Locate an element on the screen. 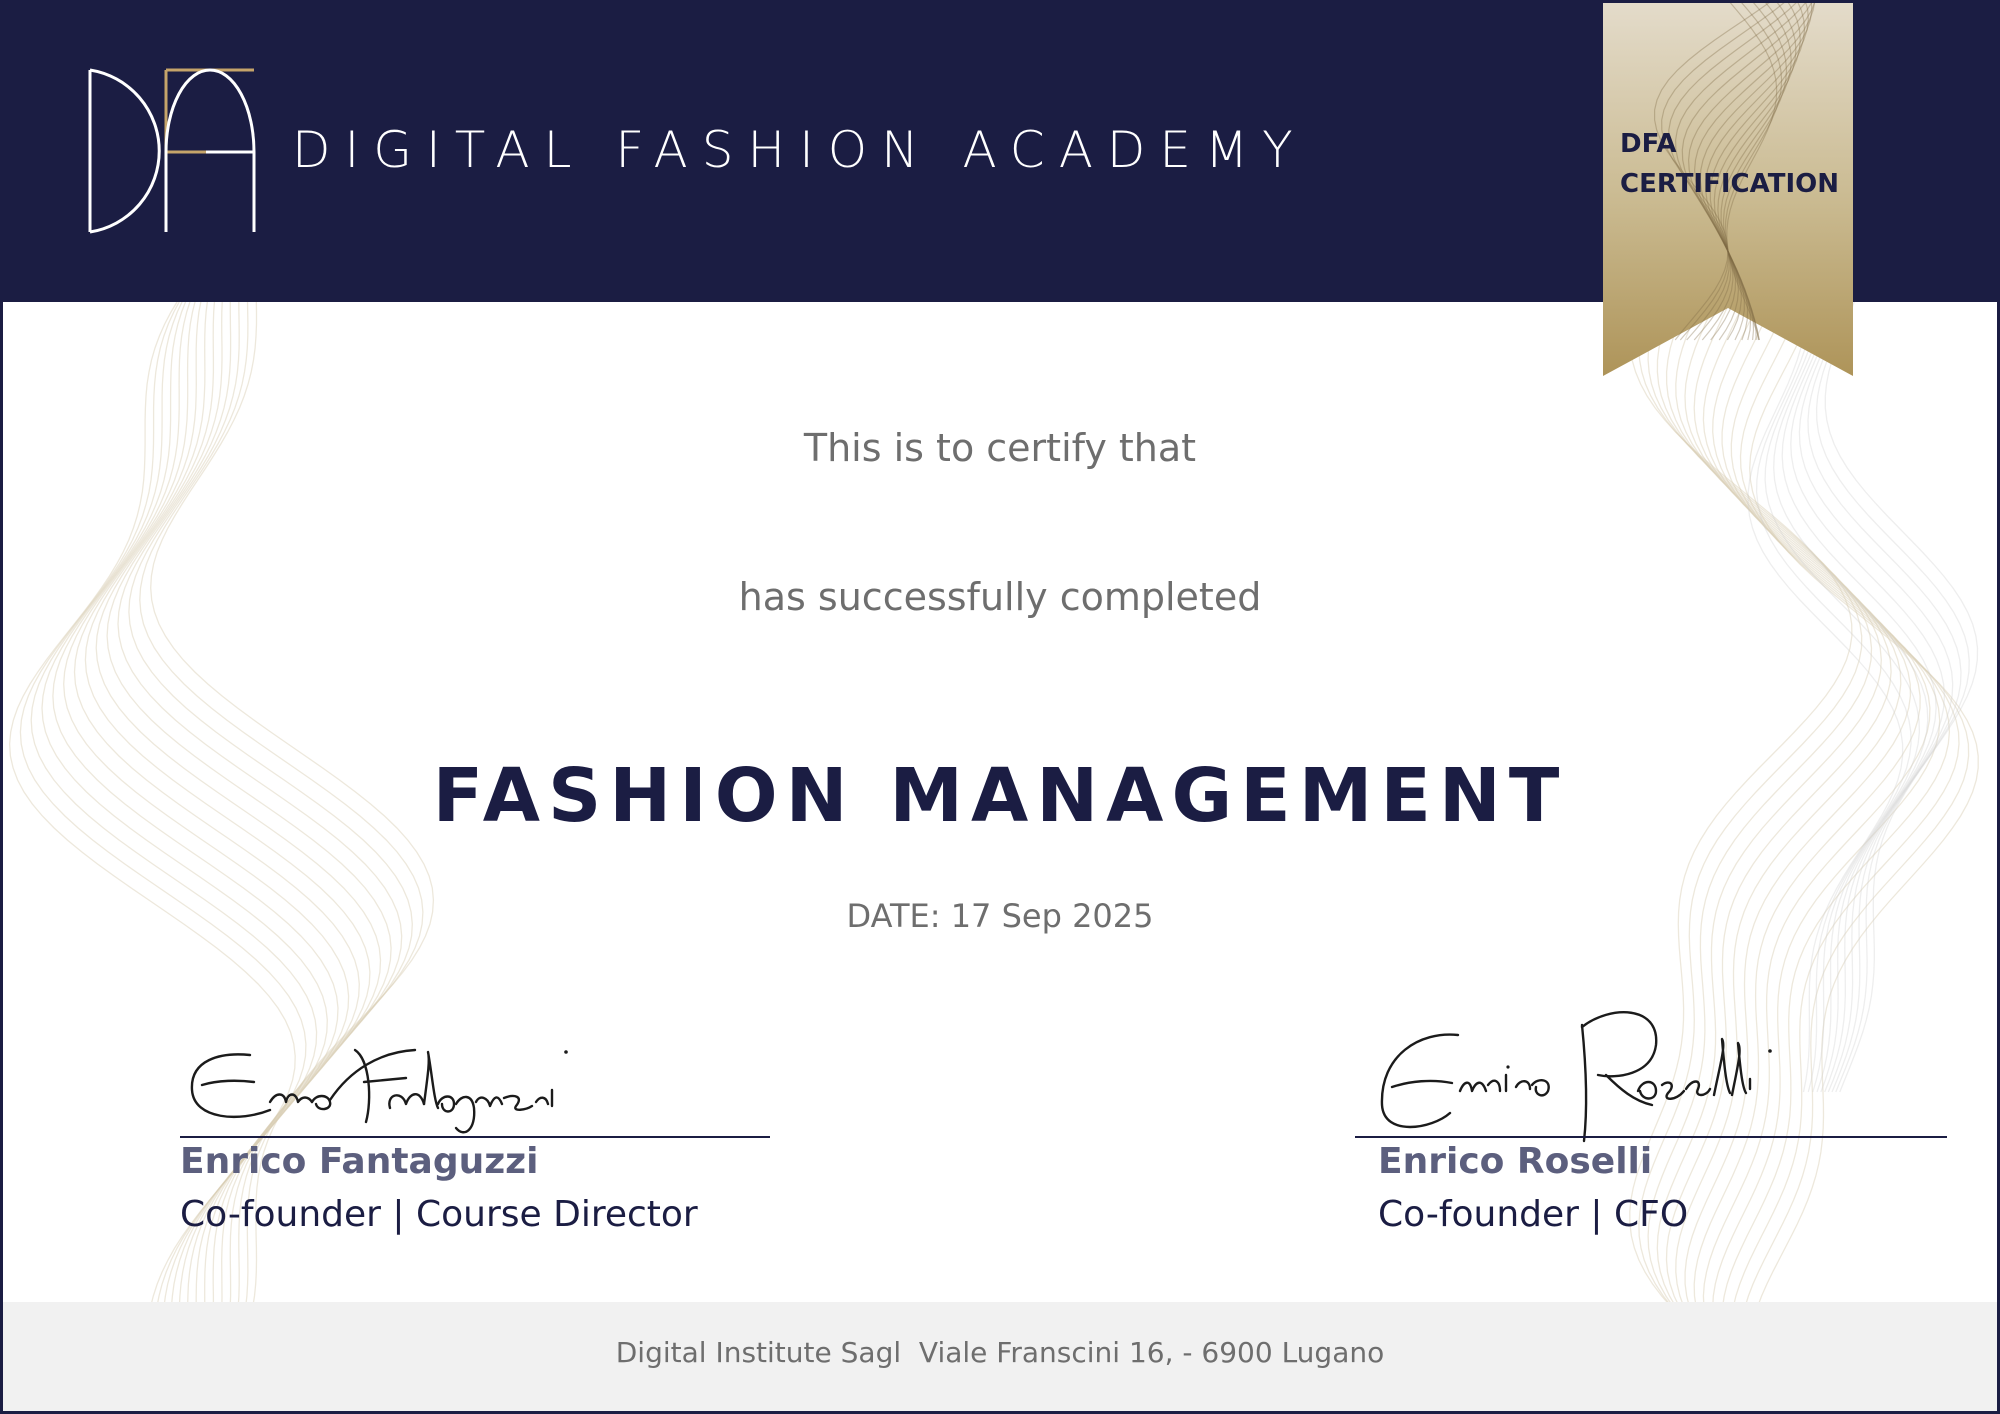  certify-statement: This is to certify that is located at coordinates (1000, 448).